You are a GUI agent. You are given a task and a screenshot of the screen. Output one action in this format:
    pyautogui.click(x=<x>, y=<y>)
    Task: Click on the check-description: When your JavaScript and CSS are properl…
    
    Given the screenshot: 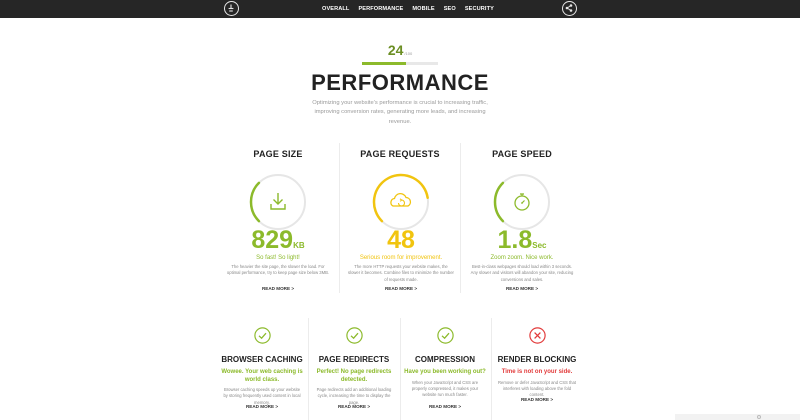 What is the action you would take?
    pyautogui.click(x=445, y=388)
    